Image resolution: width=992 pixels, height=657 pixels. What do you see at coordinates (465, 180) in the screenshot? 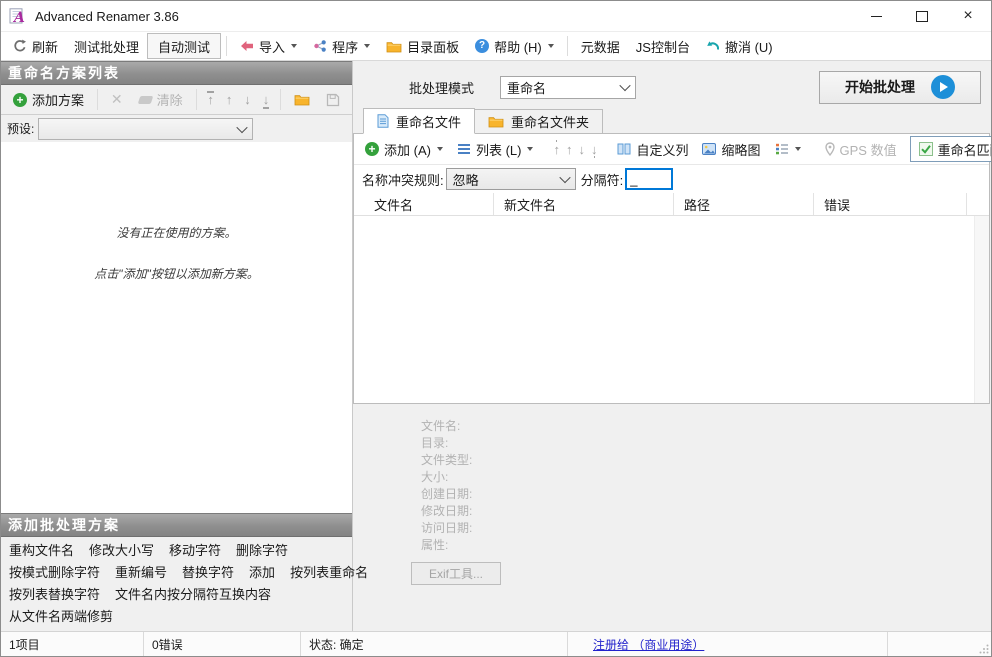
I see `conflict-rule-value: 忽略` at bounding box center [465, 180].